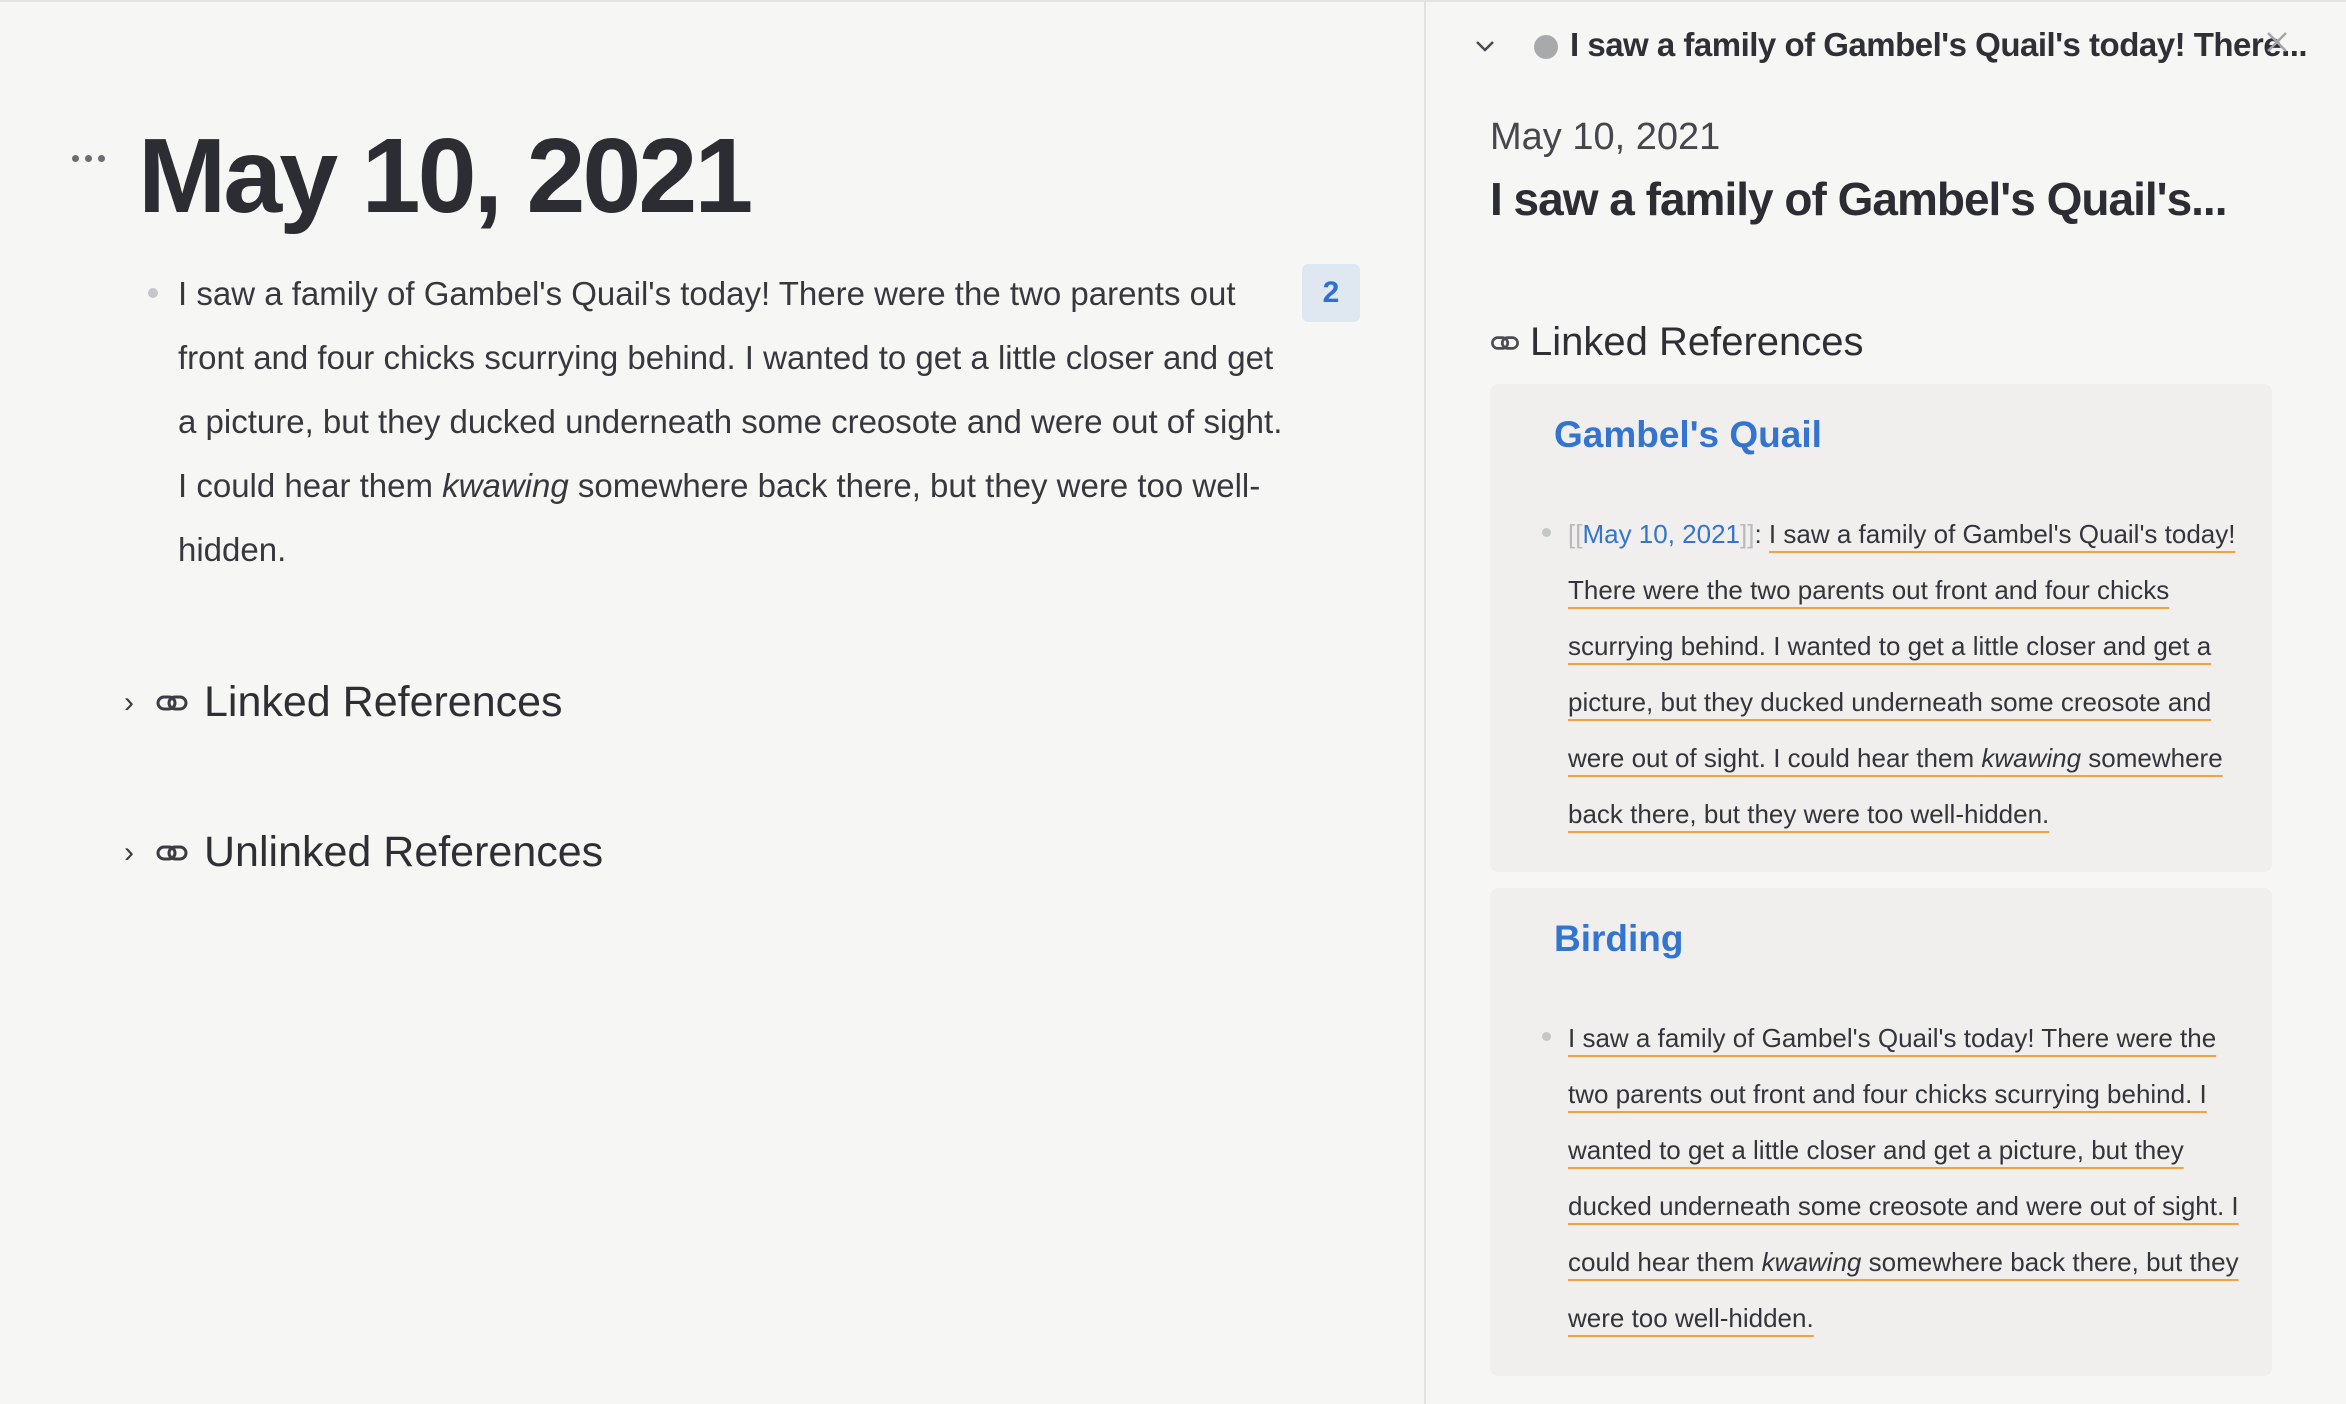 This screenshot has height=1404, width=2346. What do you see at coordinates (1485, 46) in the screenshot?
I see `chevron-down-icon` at bounding box center [1485, 46].